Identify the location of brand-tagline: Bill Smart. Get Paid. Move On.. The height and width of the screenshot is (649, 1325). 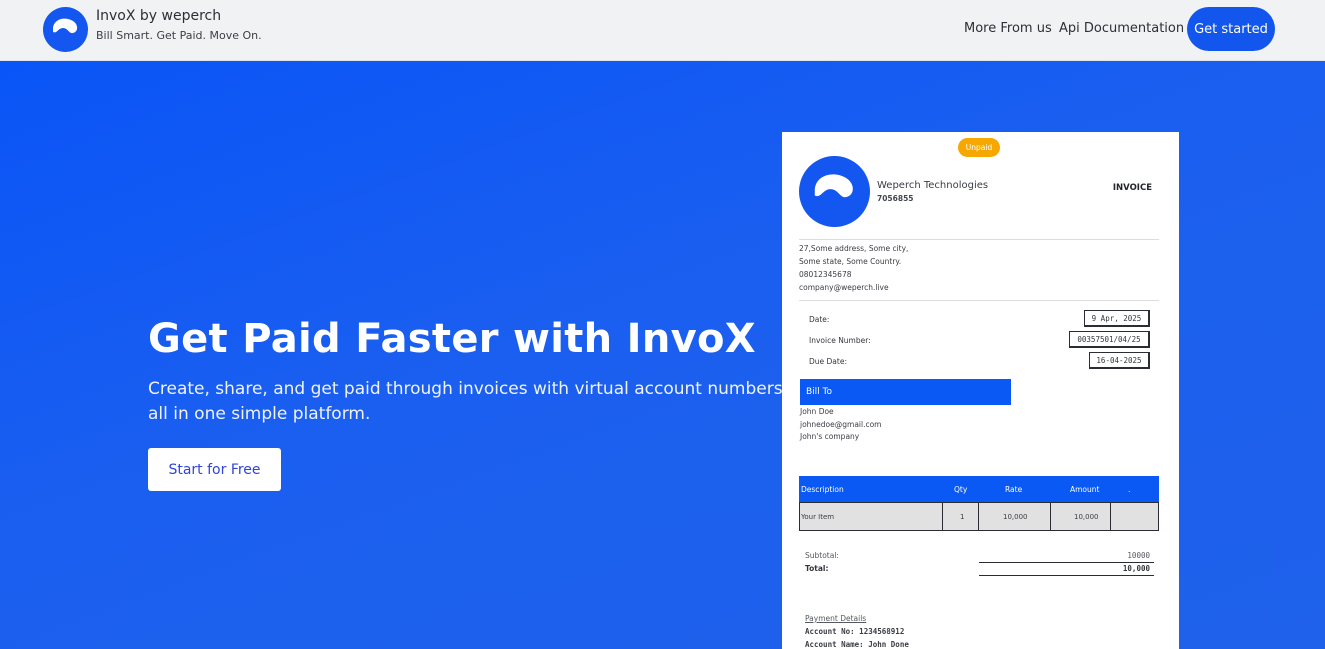
(179, 35).